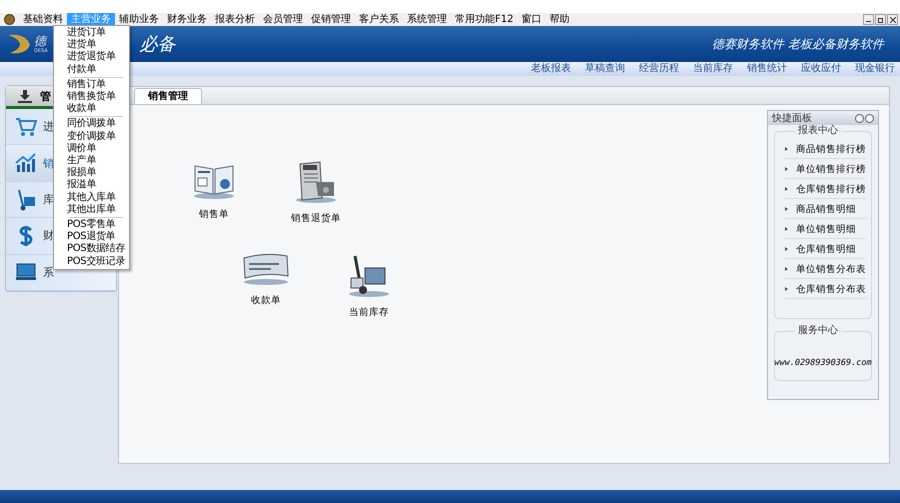  Describe the element at coordinates (40, 41) in the screenshot. I see `logo-text: 德` at that location.